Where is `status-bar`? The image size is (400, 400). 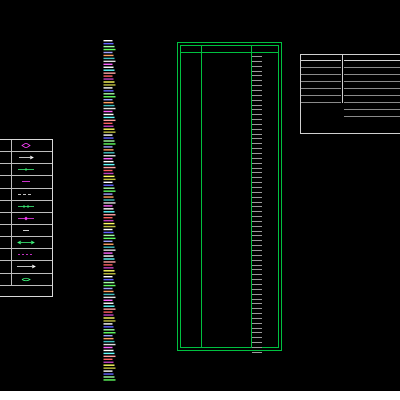
status-bar is located at coordinates (200, 395).